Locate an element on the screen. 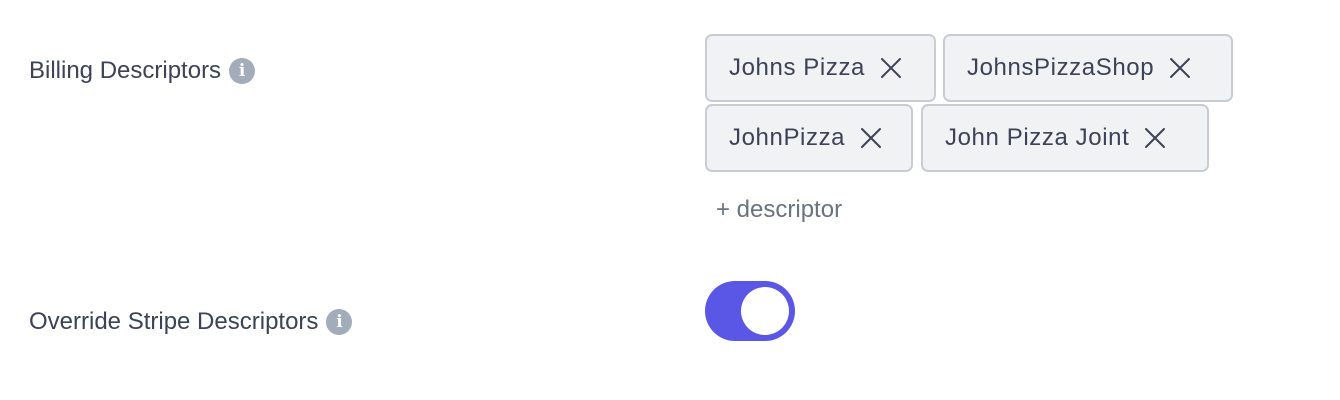 The width and height of the screenshot is (1340, 400). toggle-knob is located at coordinates (765, 311).